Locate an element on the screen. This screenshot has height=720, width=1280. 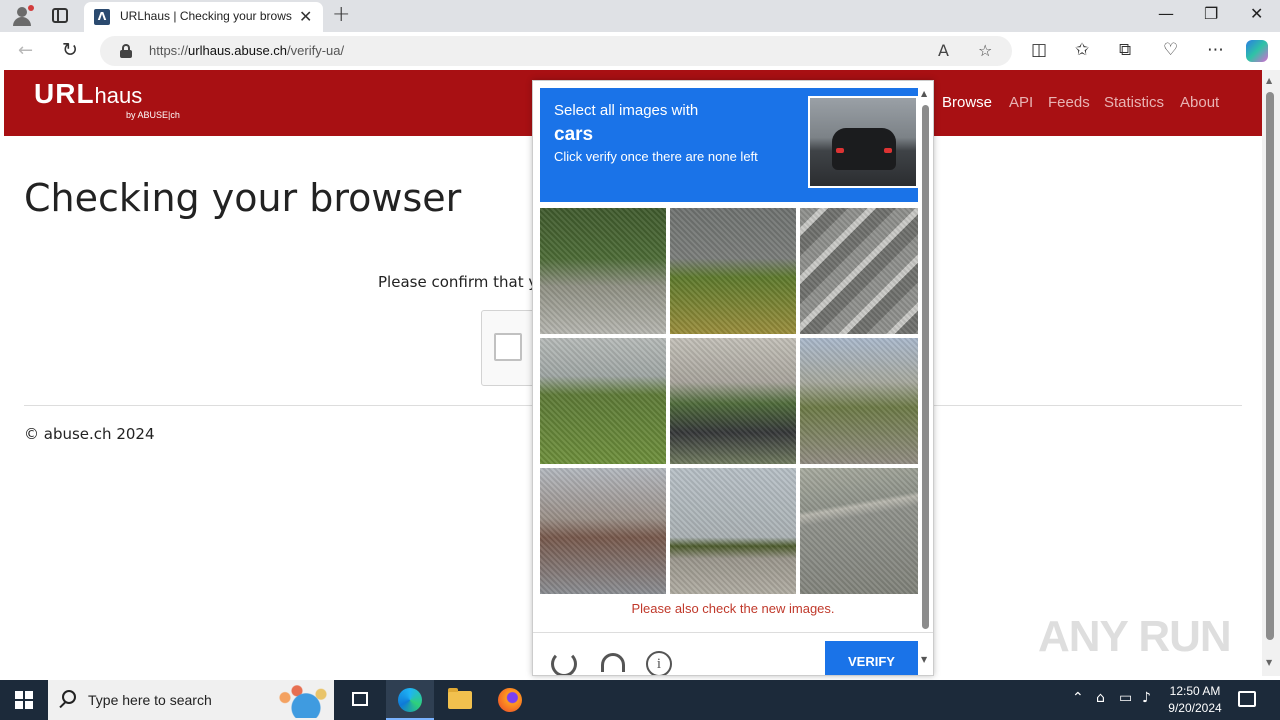
captcha-reload-icon is located at coordinates (564, 663).